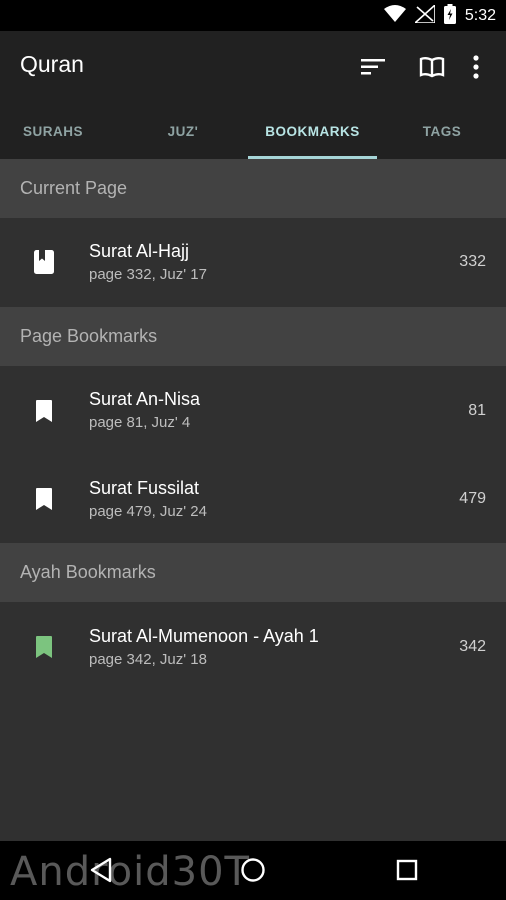 This screenshot has height=900, width=506. I want to click on home-icon, so click(253, 870).